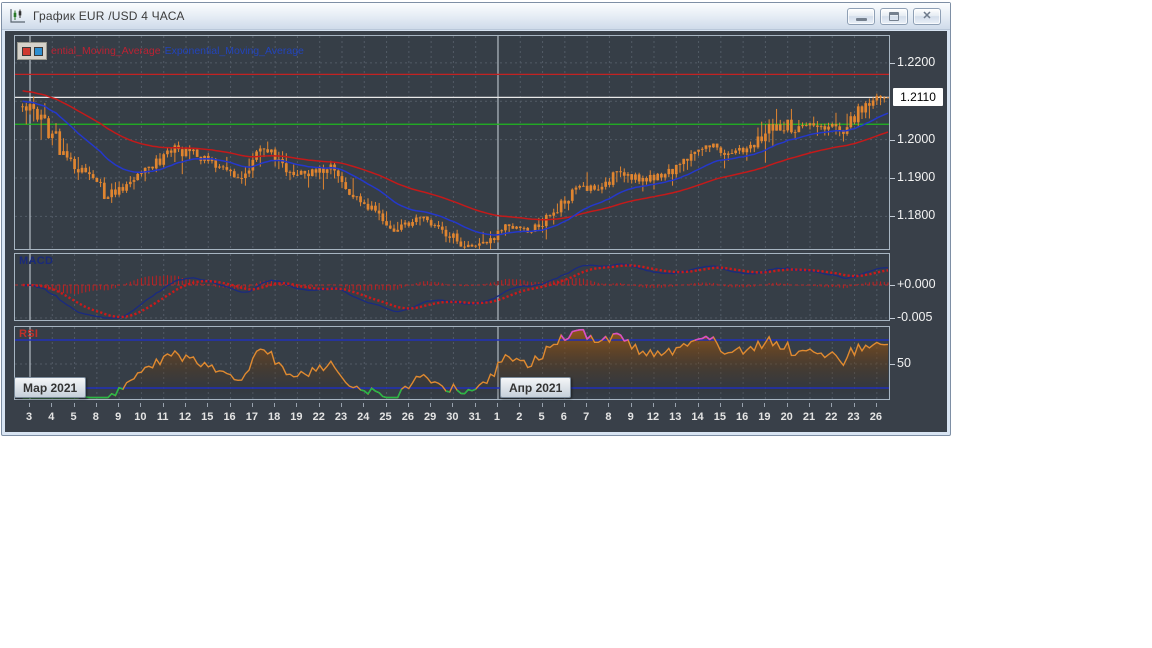 This screenshot has width=1152, height=648. What do you see at coordinates (697, 417) in the screenshot?
I see `date-label: 14` at bounding box center [697, 417].